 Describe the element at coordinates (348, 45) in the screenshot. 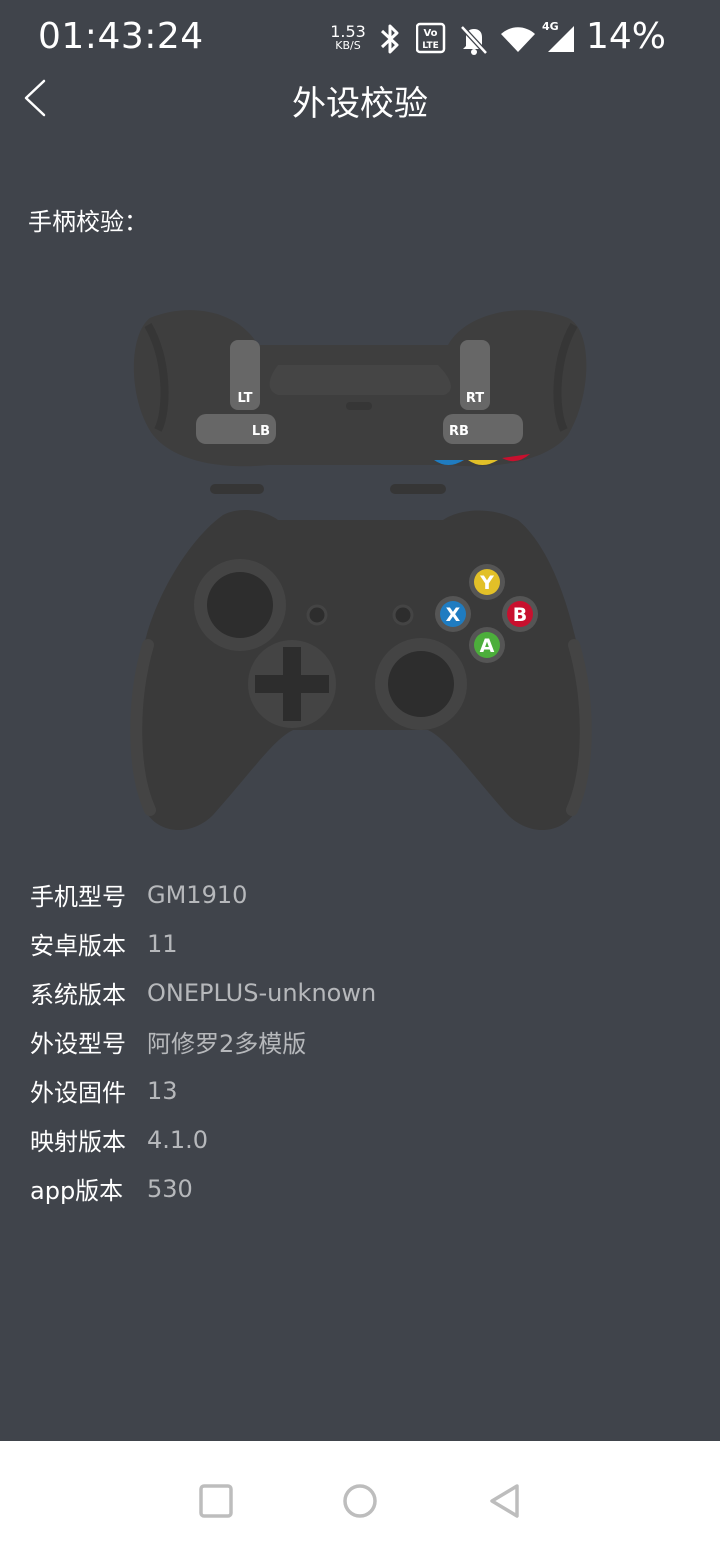

I see `network-speed-unit: KB/S` at that location.